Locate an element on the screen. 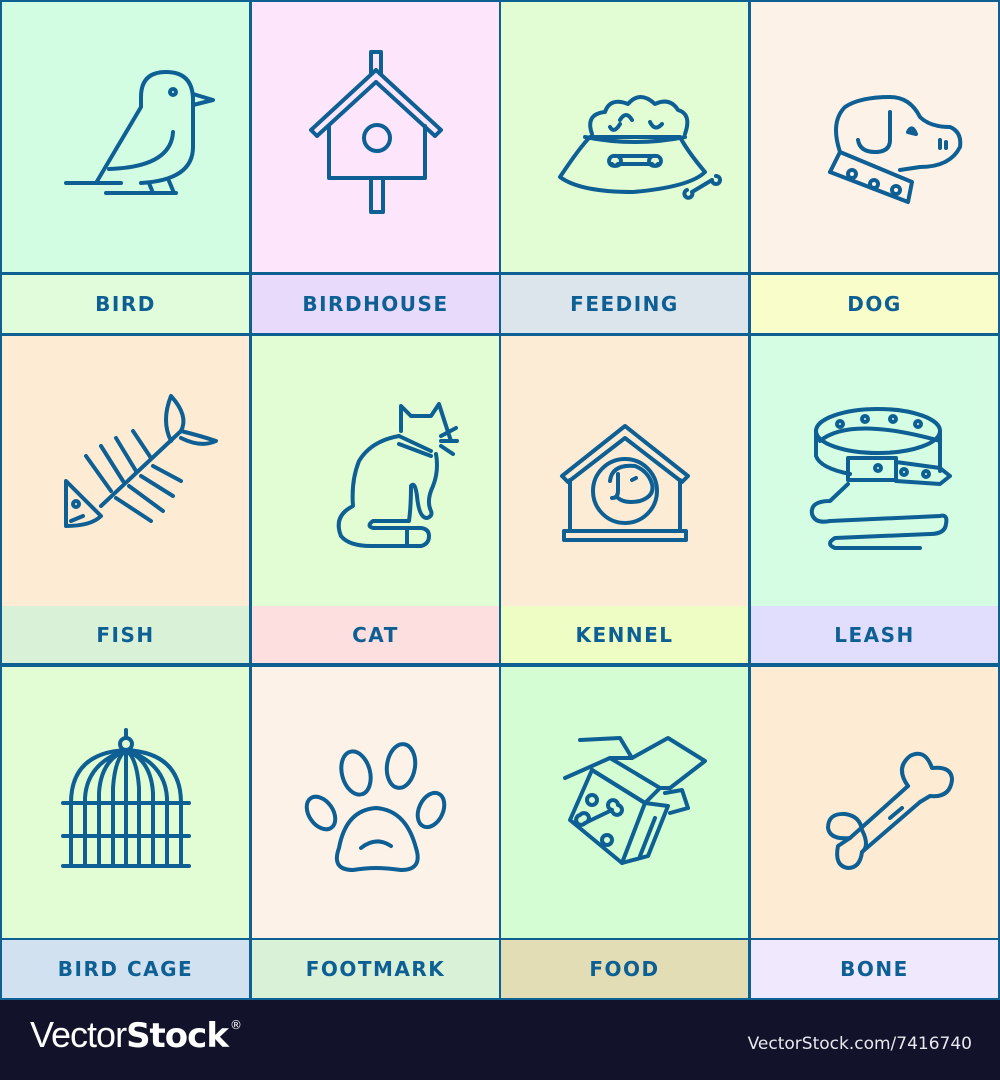  bird-cage-icon is located at coordinates (125, 797).